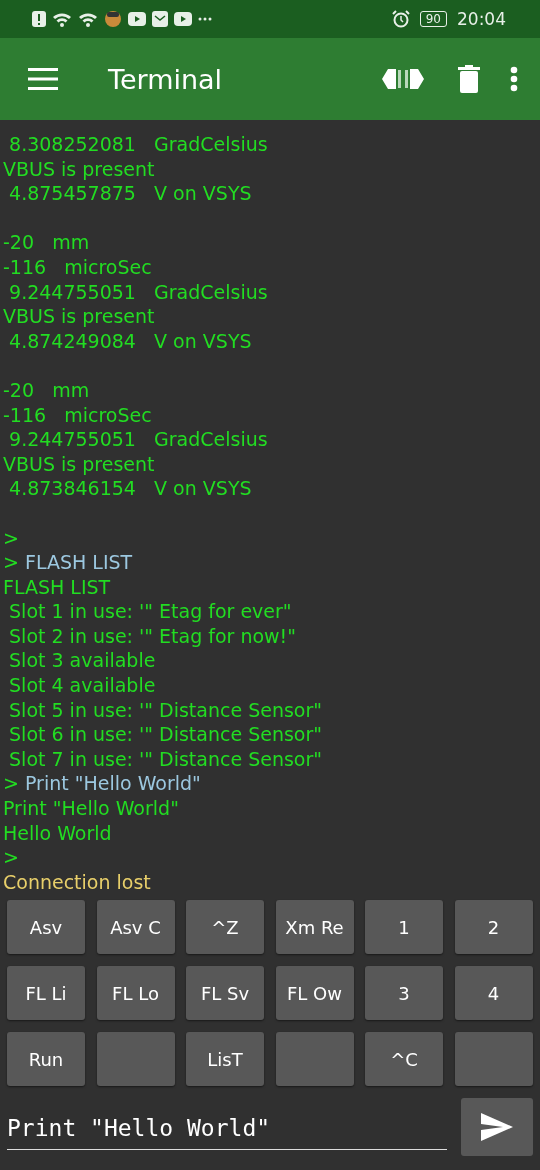 This screenshot has width=540, height=1170. What do you see at coordinates (404, 993) in the screenshot?
I see `macro-key: 3` at bounding box center [404, 993].